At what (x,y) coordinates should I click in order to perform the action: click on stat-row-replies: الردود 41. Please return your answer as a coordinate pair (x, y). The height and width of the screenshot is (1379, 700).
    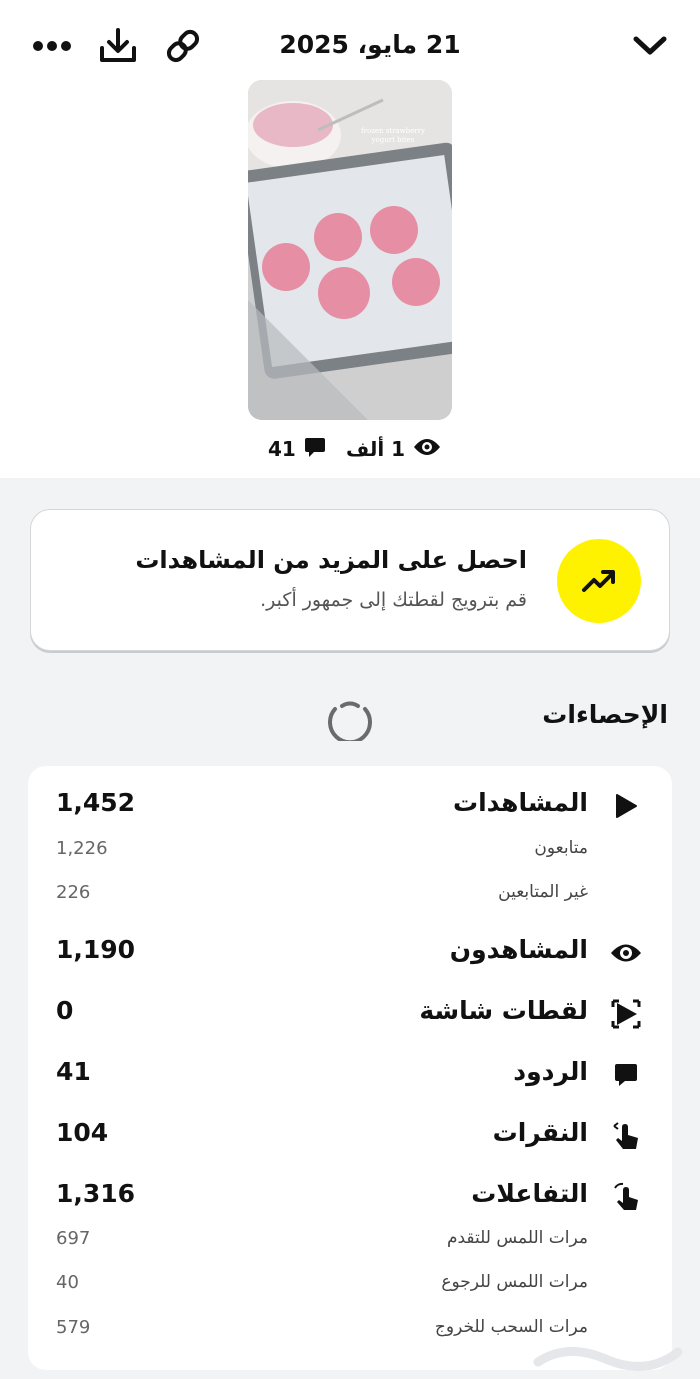
    Looking at the image, I should click on (350, 1075).